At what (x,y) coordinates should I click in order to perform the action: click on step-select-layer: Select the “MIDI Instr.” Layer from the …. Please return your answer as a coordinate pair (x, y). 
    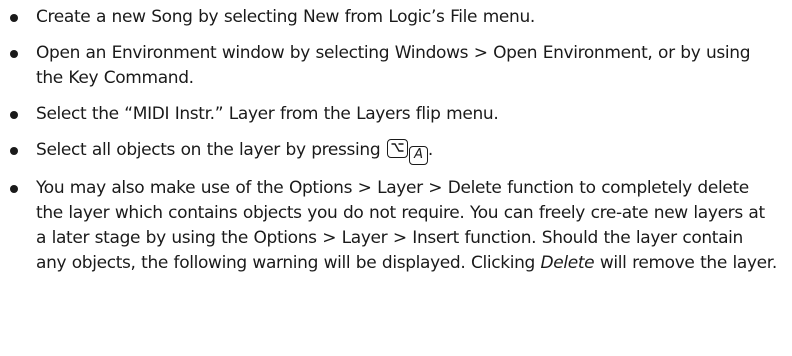
    Looking at the image, I should click on (267, 114).